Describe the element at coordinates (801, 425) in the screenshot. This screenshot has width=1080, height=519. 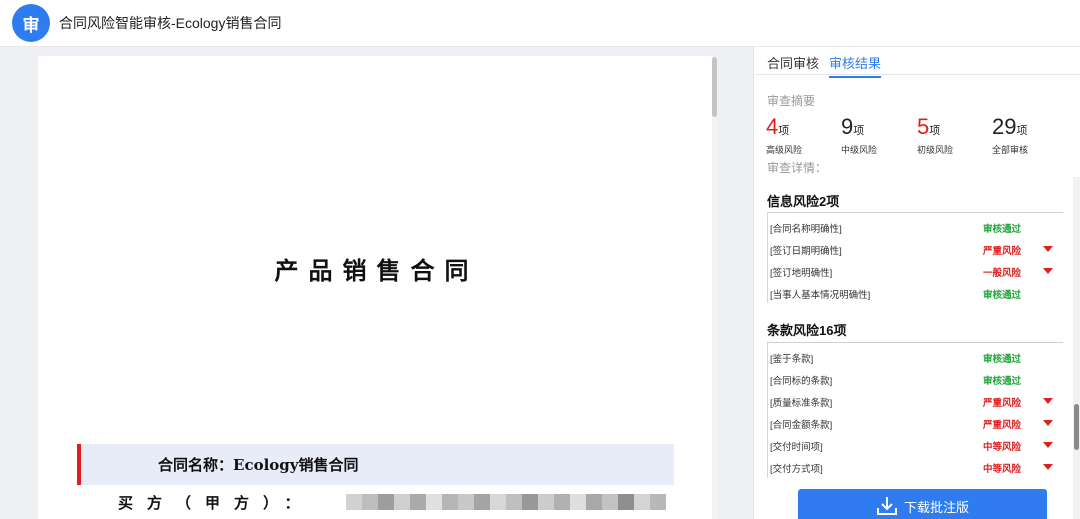
I see `review-item-name: [合同金额条款]` at that location.